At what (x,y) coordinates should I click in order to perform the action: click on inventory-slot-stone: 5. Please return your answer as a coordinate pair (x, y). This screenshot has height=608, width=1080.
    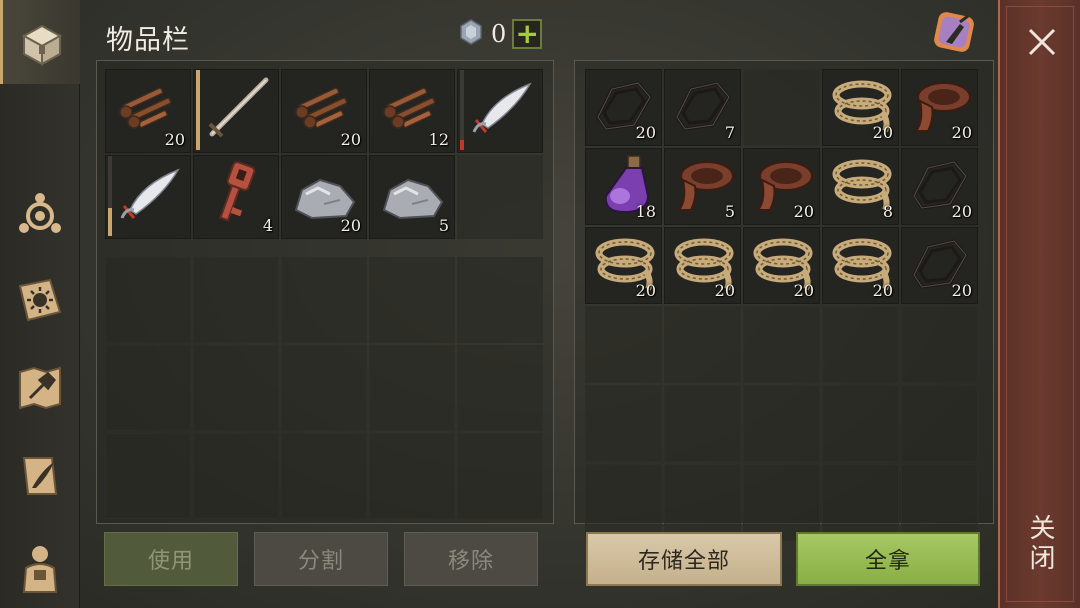
    Looking at the image, I should click on (412, 197).